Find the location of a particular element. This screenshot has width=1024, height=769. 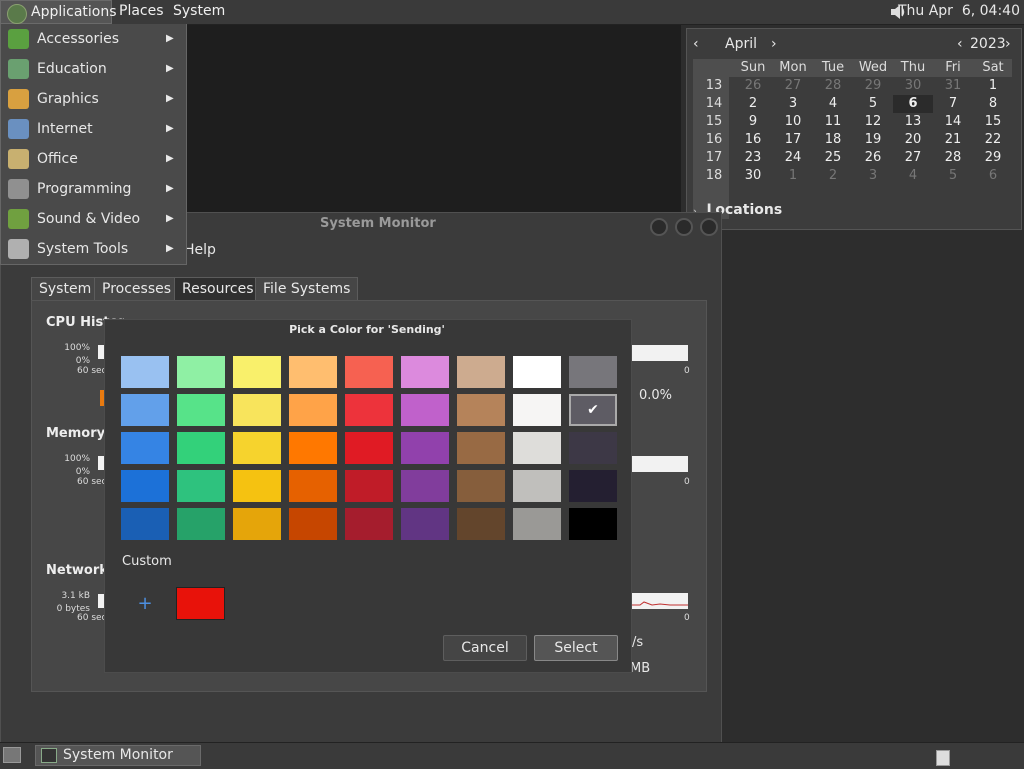

apps-menu-item-sound-video: Sound & Video ▶ is located at coordinates (93, 219).